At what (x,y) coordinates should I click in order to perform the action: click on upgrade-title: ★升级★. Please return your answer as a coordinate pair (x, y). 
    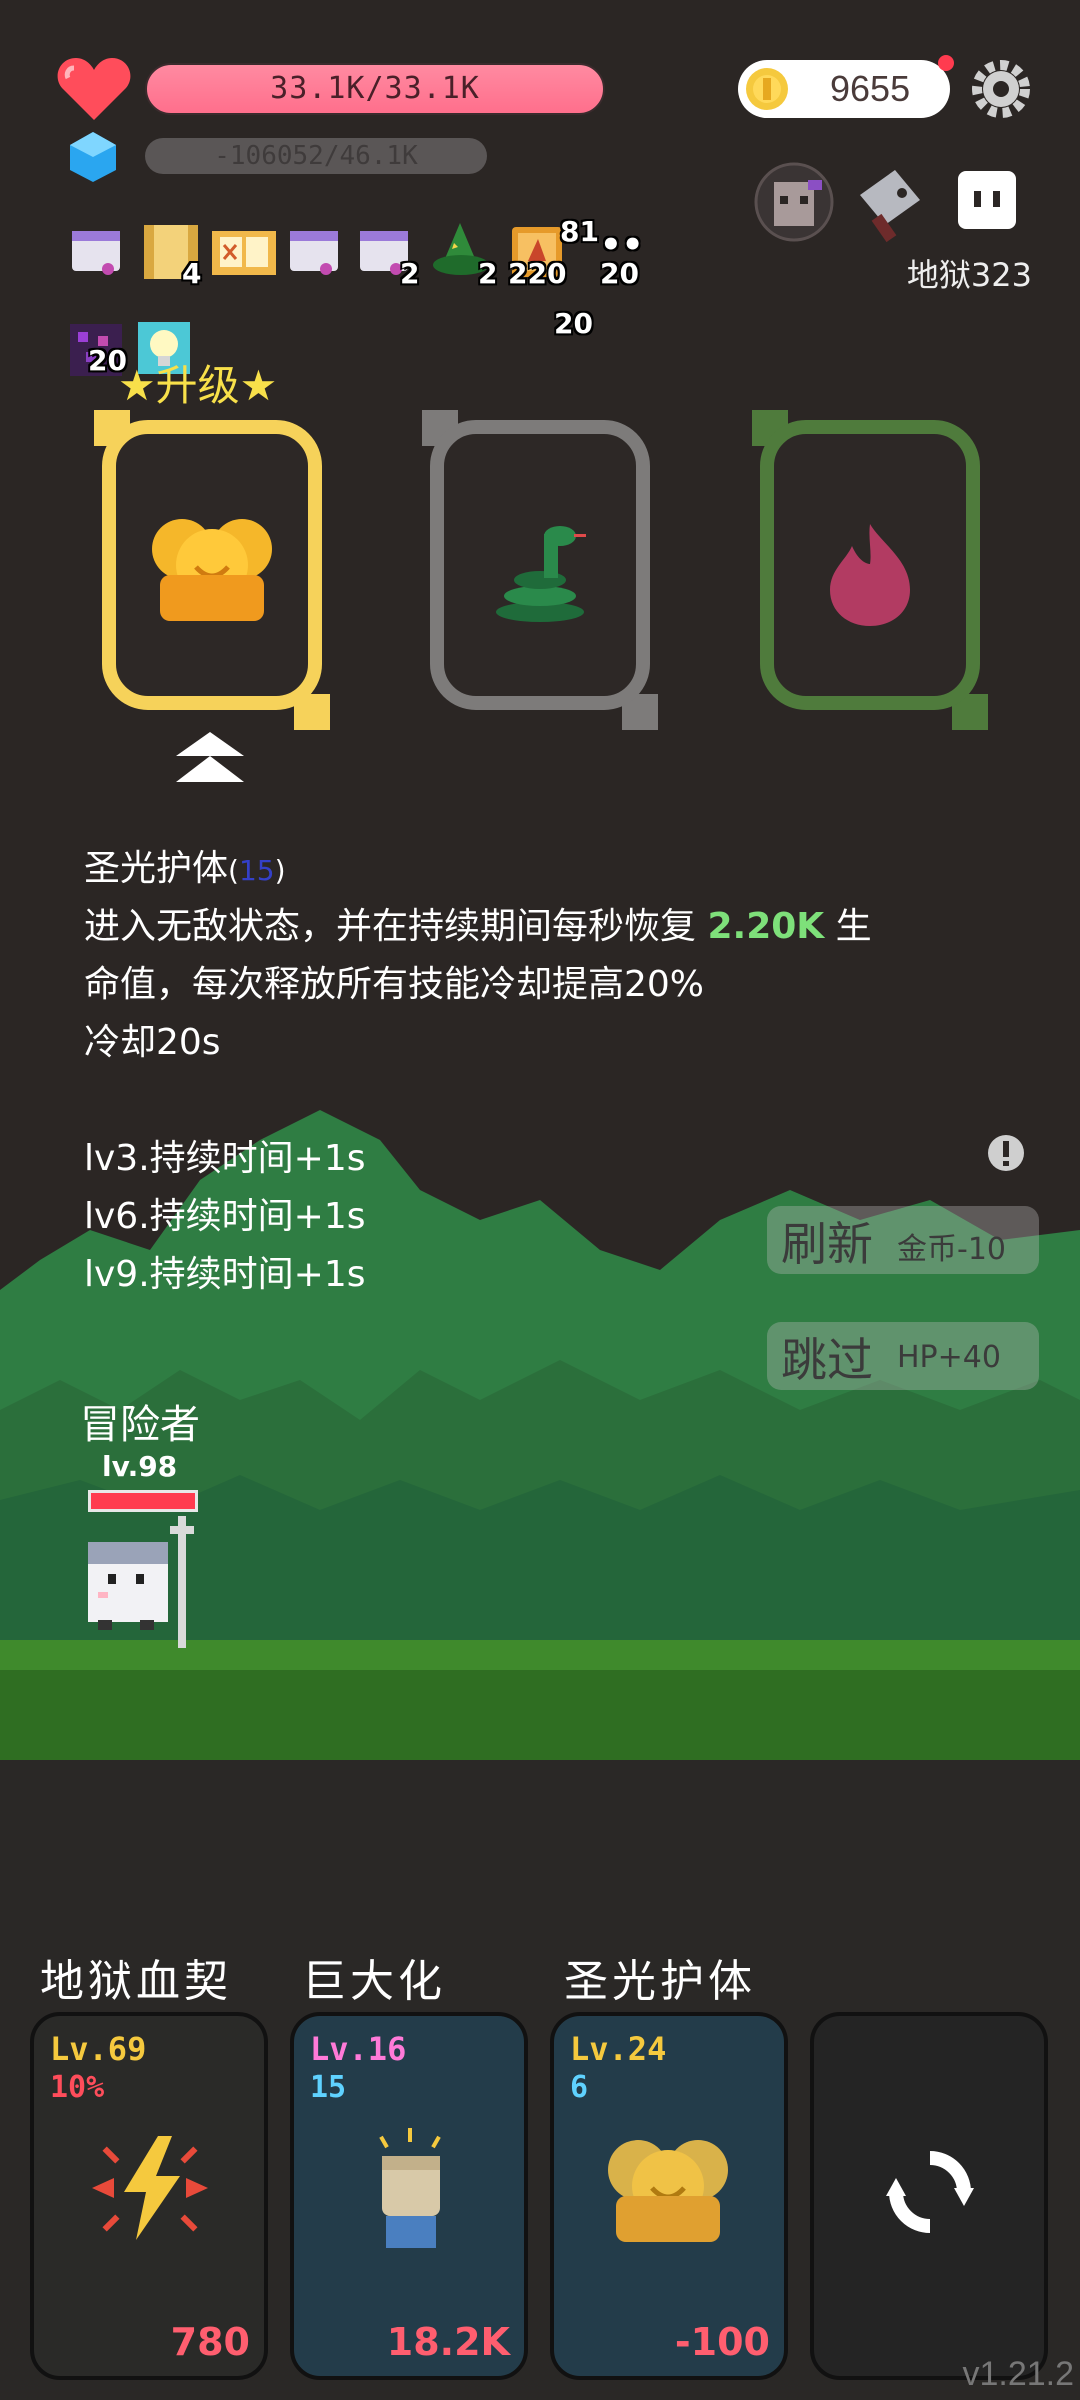
    Looking at the image, I should click on (198, 385).